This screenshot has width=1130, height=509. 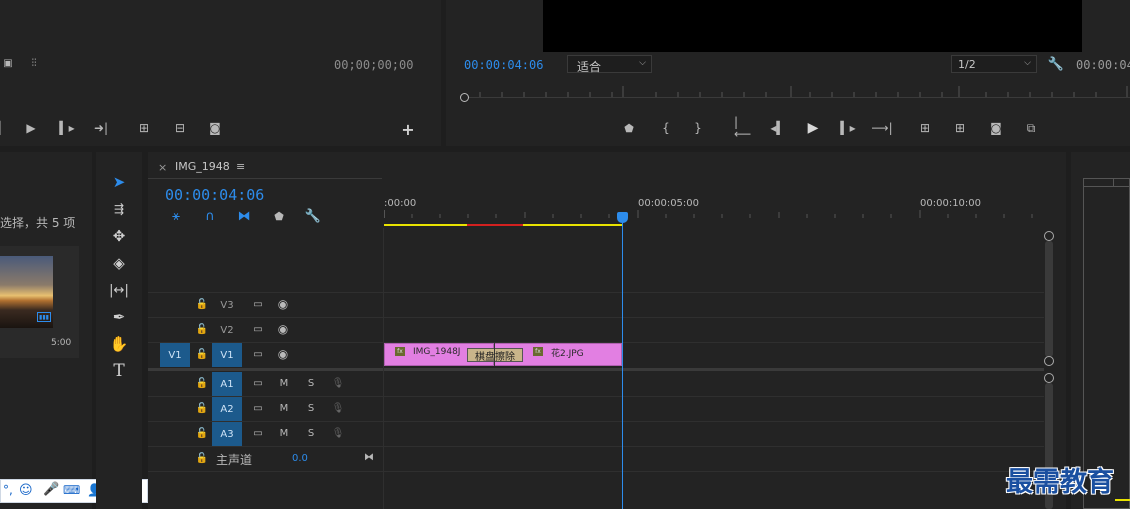 I want to click on transition-checkerboard-wipe: 棋盘擦除, so click(x=495, y=355).